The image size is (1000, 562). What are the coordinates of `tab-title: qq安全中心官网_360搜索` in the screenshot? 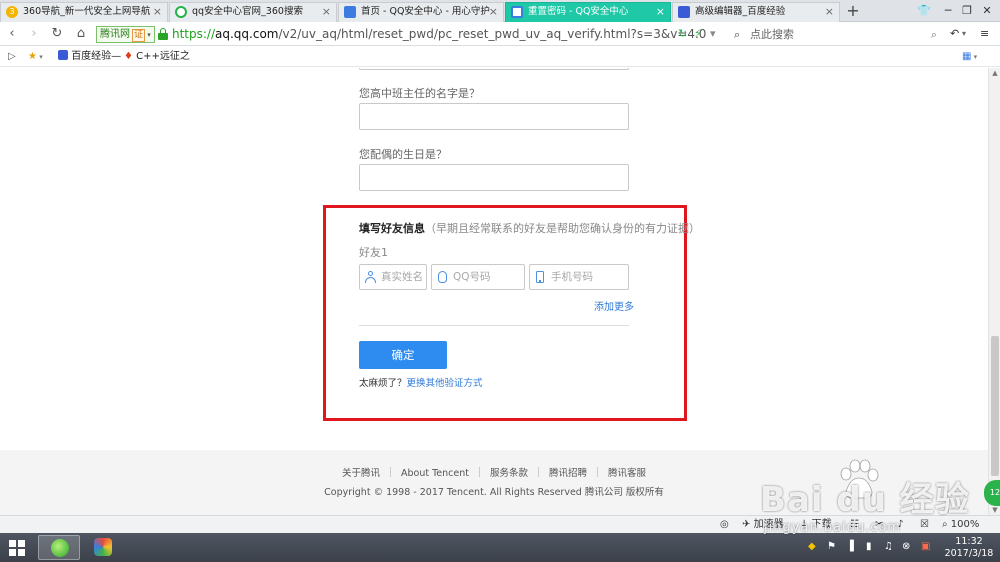 It's located at (247, 11).